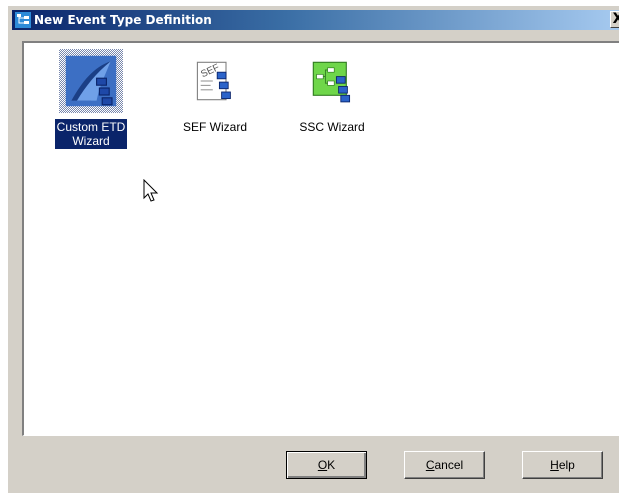 The width and height of the screenshot is (619, 493). Describe the element at coordinates (332, 127) in the screenshot. I see `ssc-wizard-label: SSC Wizard` at that location.